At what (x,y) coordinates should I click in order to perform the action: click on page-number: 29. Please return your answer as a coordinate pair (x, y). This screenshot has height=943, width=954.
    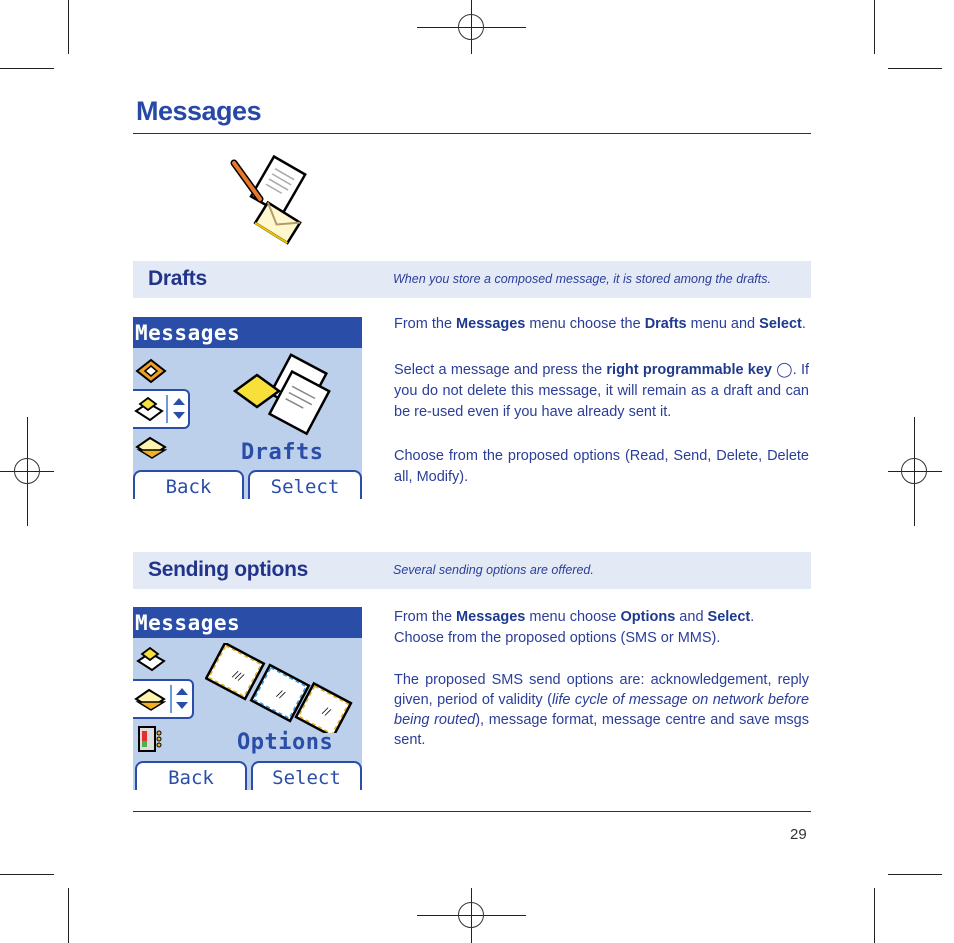
    Looking at the image, I should click on (798, 834).